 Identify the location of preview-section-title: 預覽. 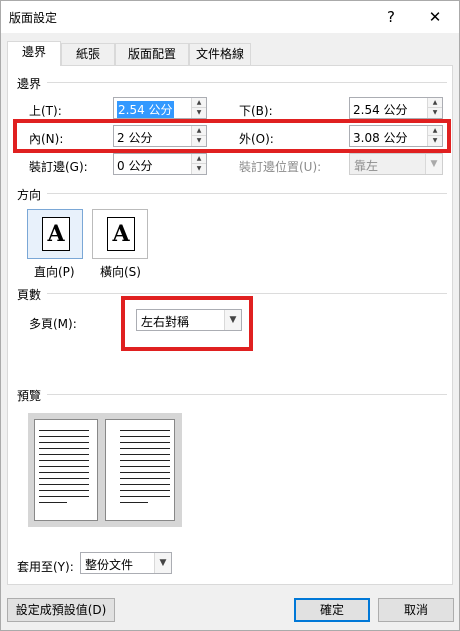
(29, 396).